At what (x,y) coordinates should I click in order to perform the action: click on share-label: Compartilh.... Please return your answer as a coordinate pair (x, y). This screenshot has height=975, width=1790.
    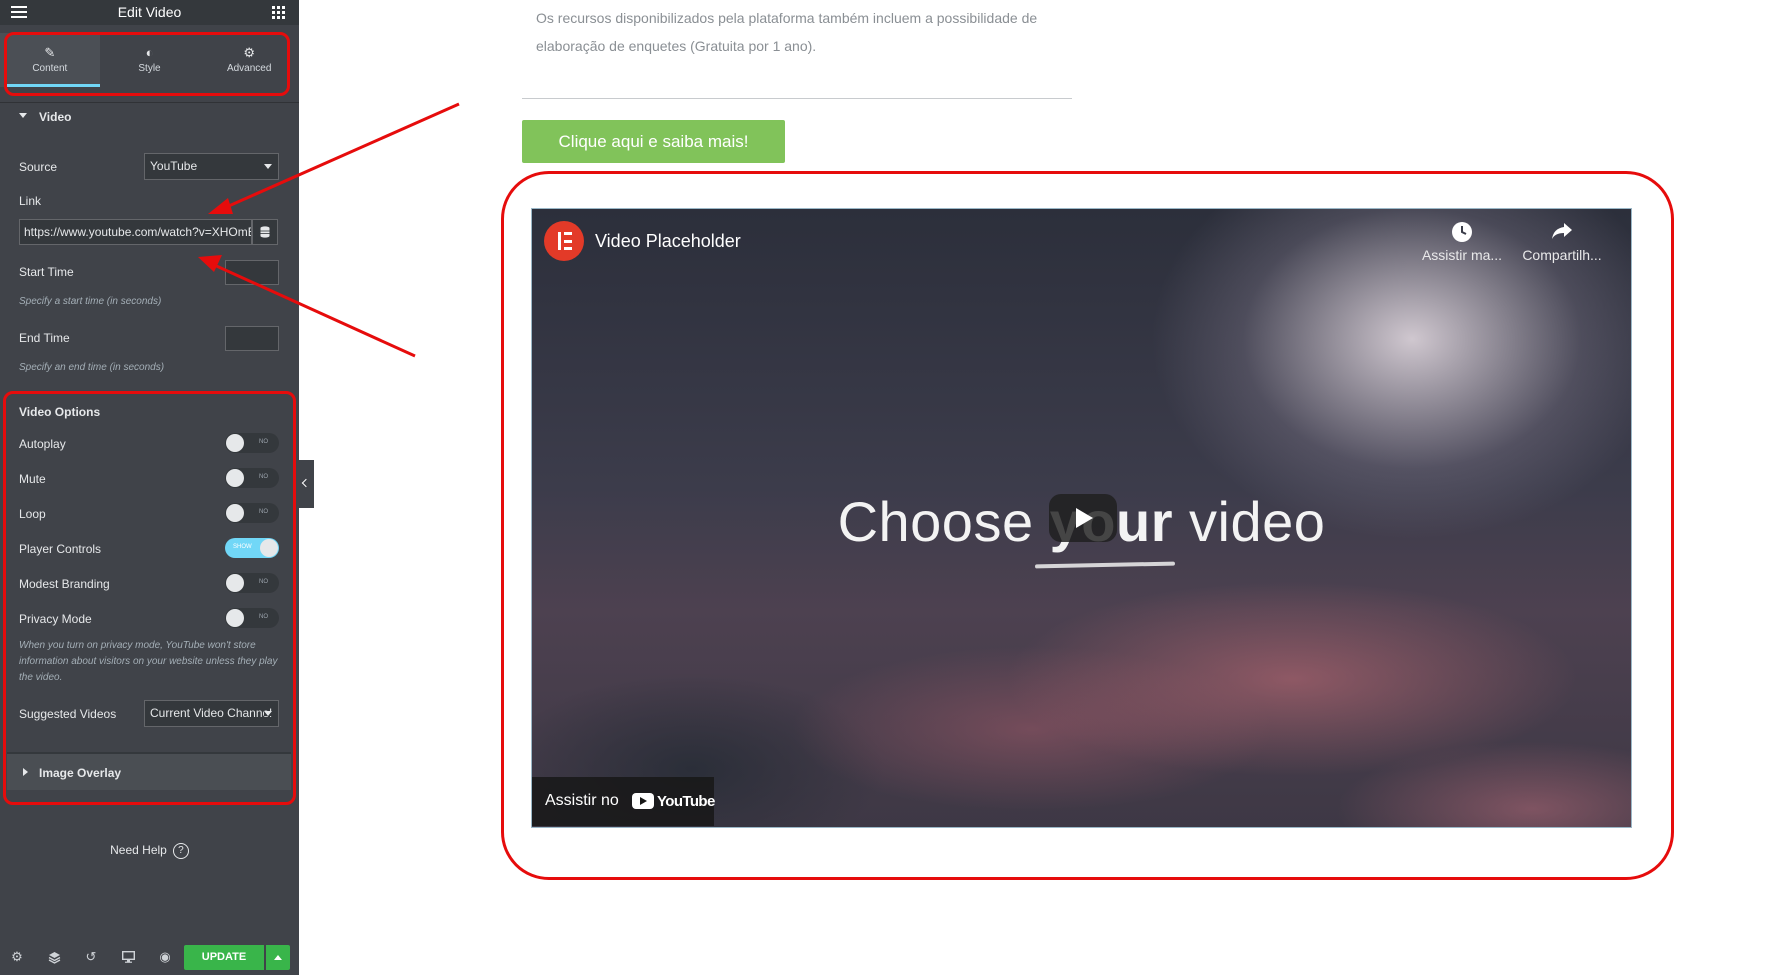
    Looking at the image, I should click on (1562, 255).